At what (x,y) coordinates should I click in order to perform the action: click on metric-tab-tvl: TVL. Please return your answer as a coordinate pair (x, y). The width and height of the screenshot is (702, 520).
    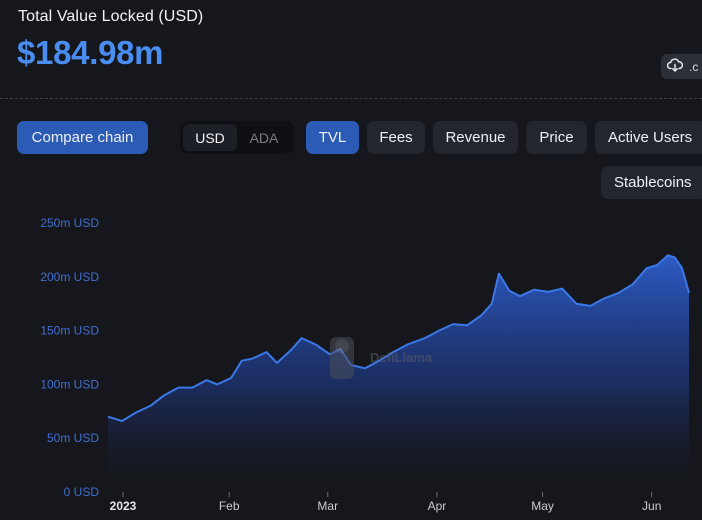
    Looking at the image, I should click on (332, 137).